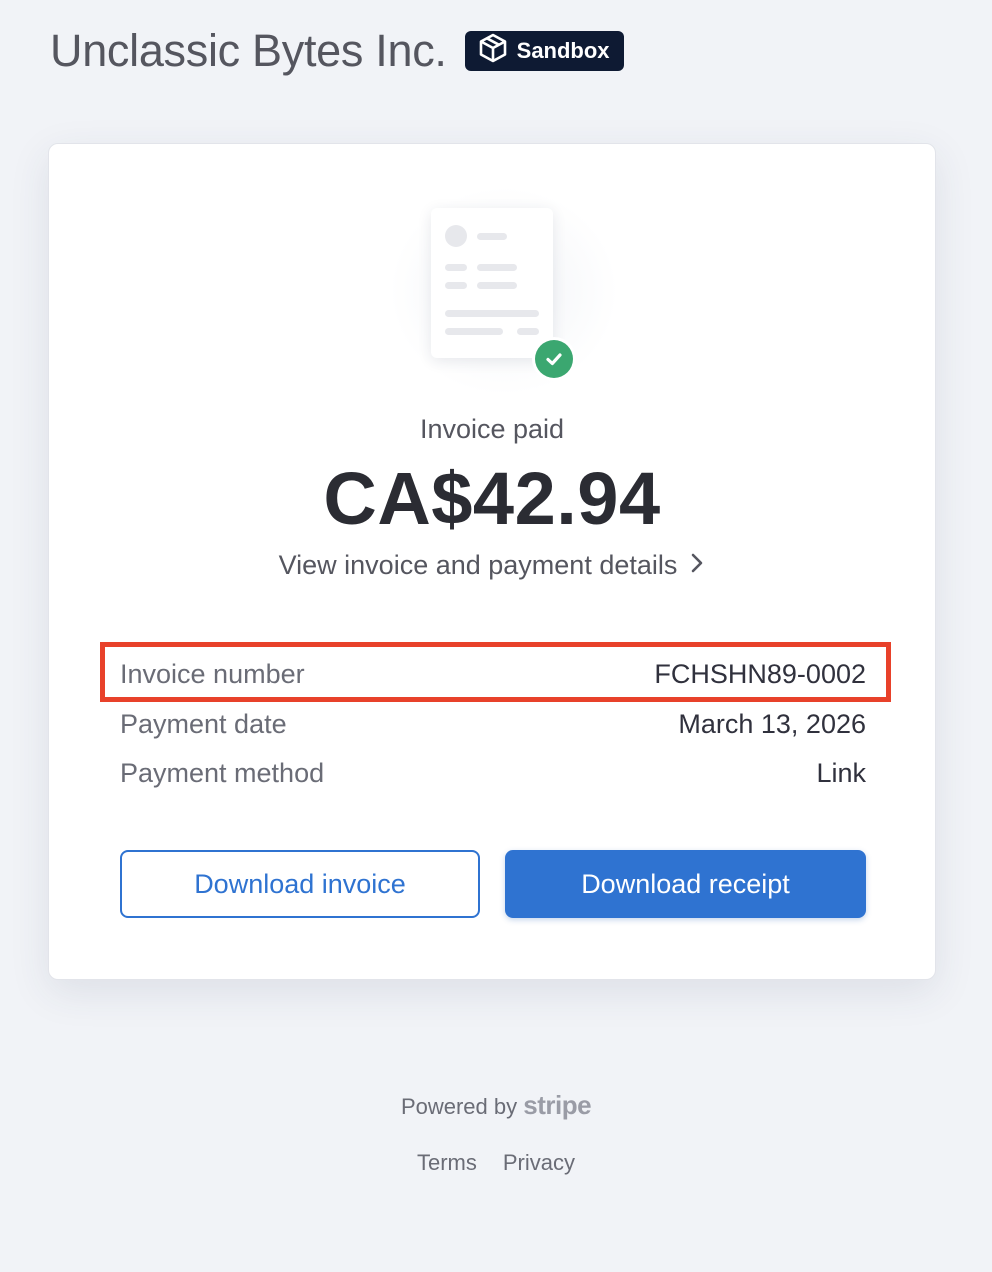 The width and height of the screenshot is (992, 1272). I want to click on detail-label: Invoice number, so click(212, 673).